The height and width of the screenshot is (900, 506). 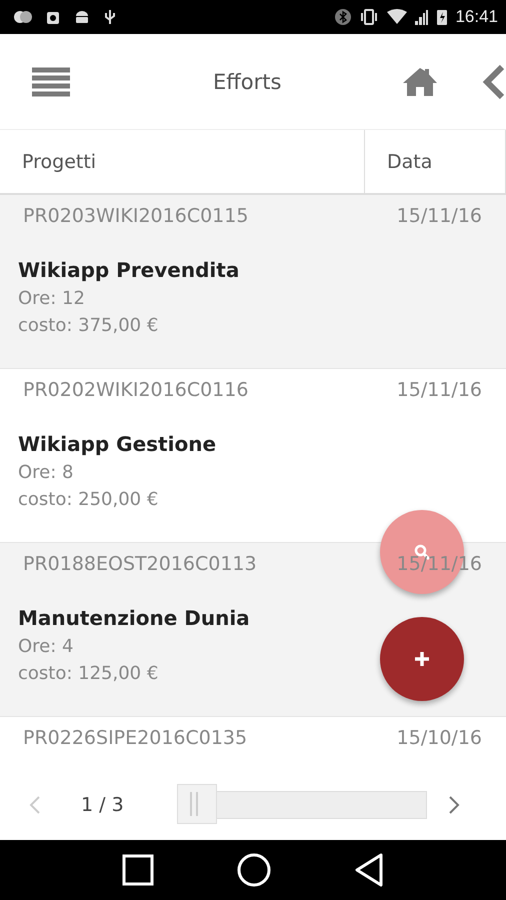 I want to click on project-title: Wikiapp Prevendita, so click(x=129, y=270).